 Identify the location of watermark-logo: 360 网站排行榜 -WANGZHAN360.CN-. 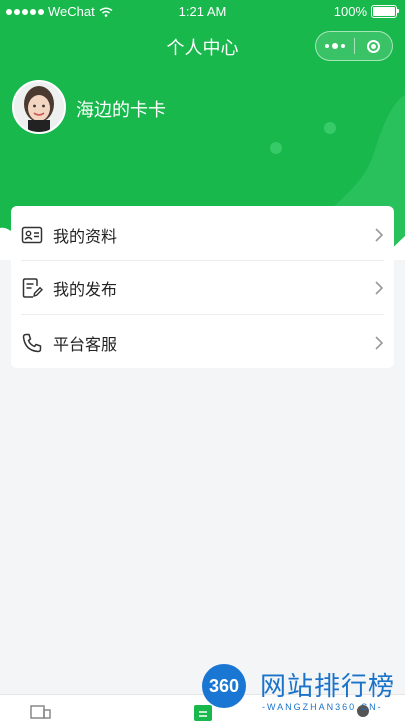
(301, 690).